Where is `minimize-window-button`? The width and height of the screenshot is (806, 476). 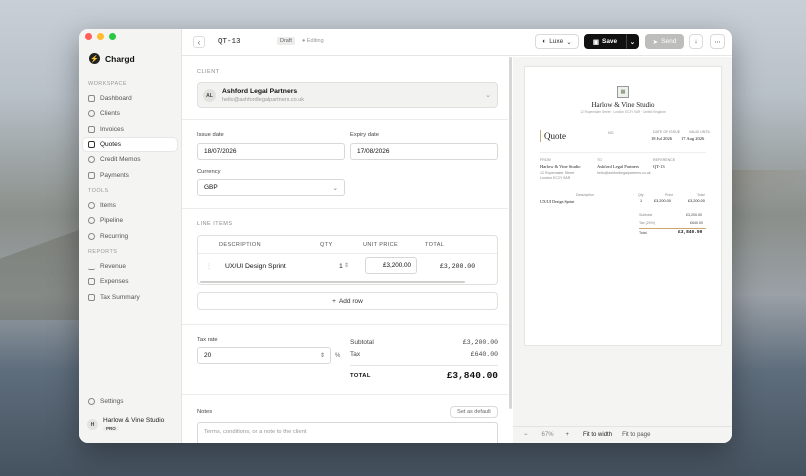
minimize-window-button is located at coordinates (100, 36).